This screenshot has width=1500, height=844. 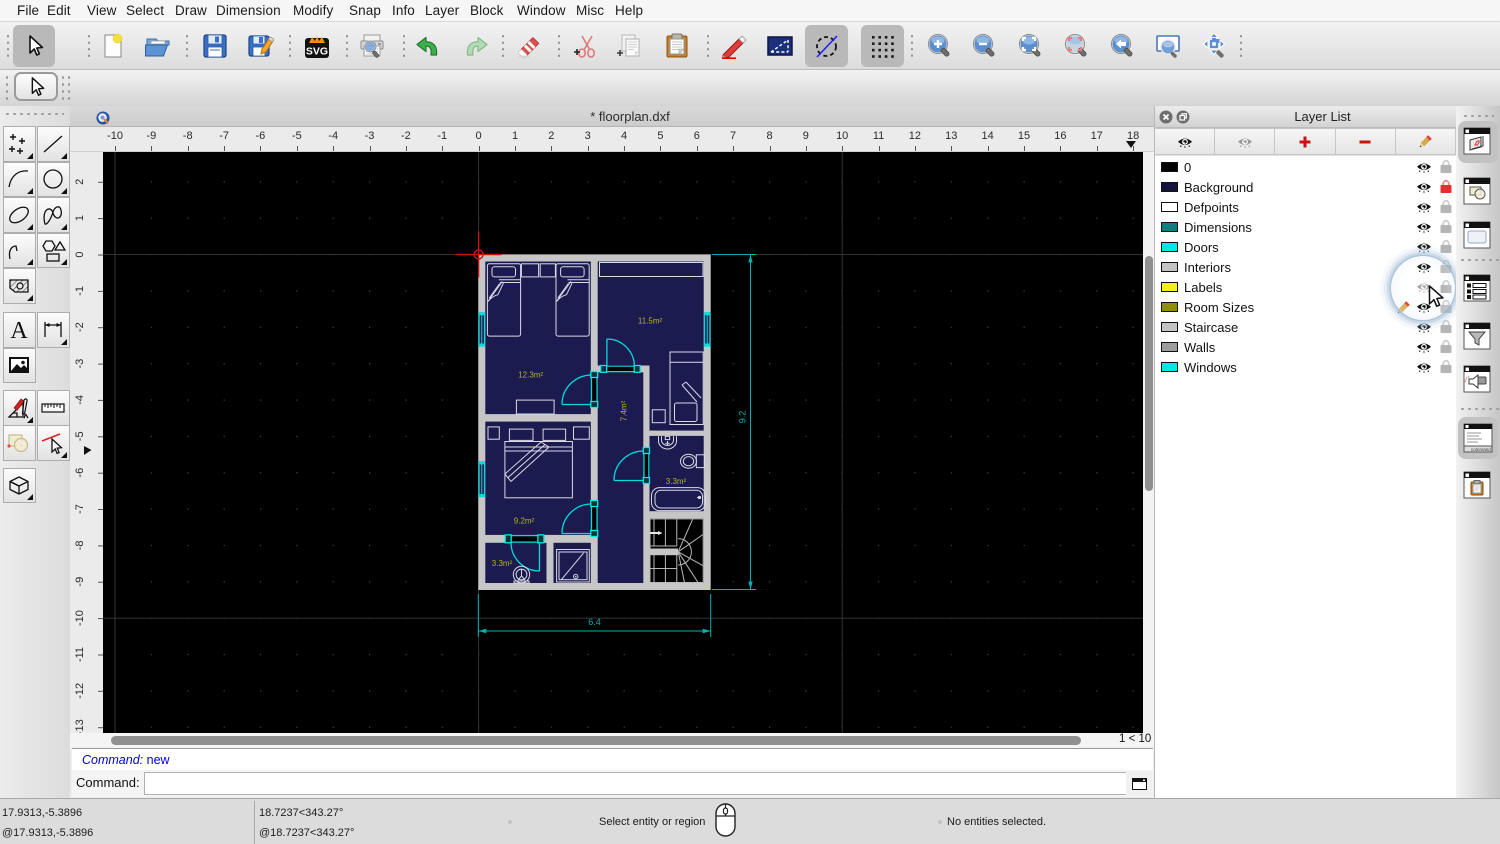 What do you see at coordinates (524, 521) in the screenshot?
I see `svg-text: 9.2m²` at bounding box center [524, 521].